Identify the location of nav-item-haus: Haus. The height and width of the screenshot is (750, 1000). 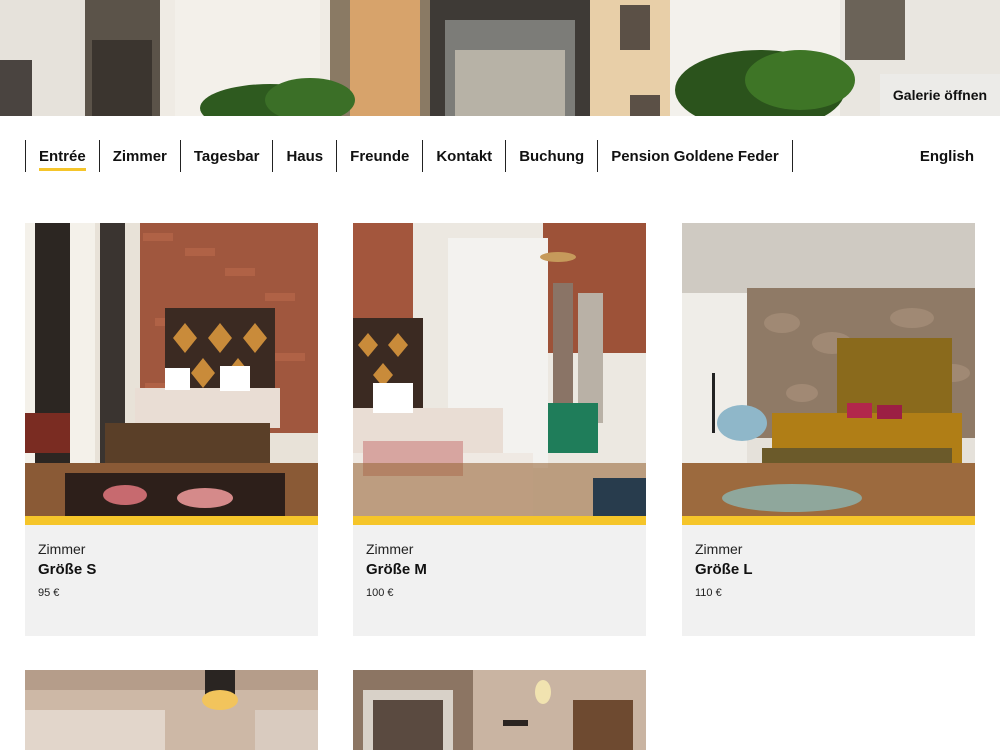
(305, 156).